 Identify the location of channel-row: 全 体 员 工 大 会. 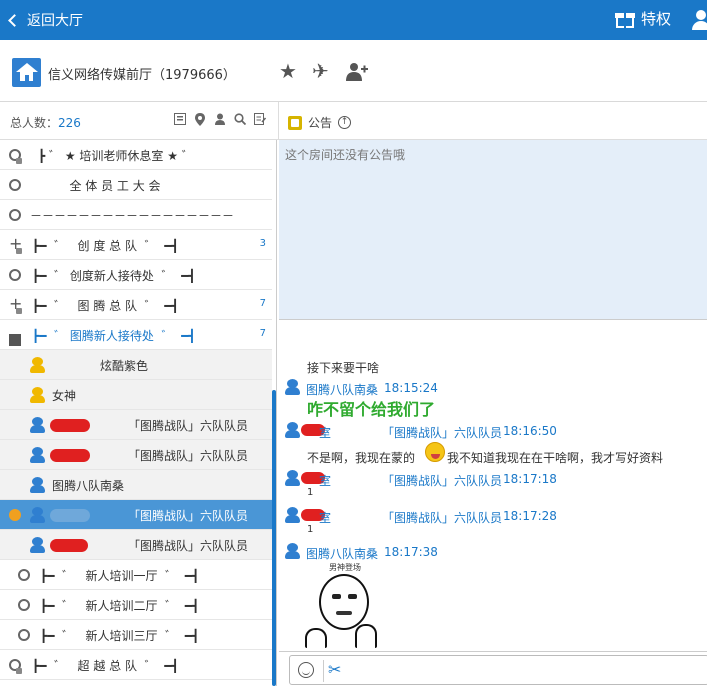
(136, 185).